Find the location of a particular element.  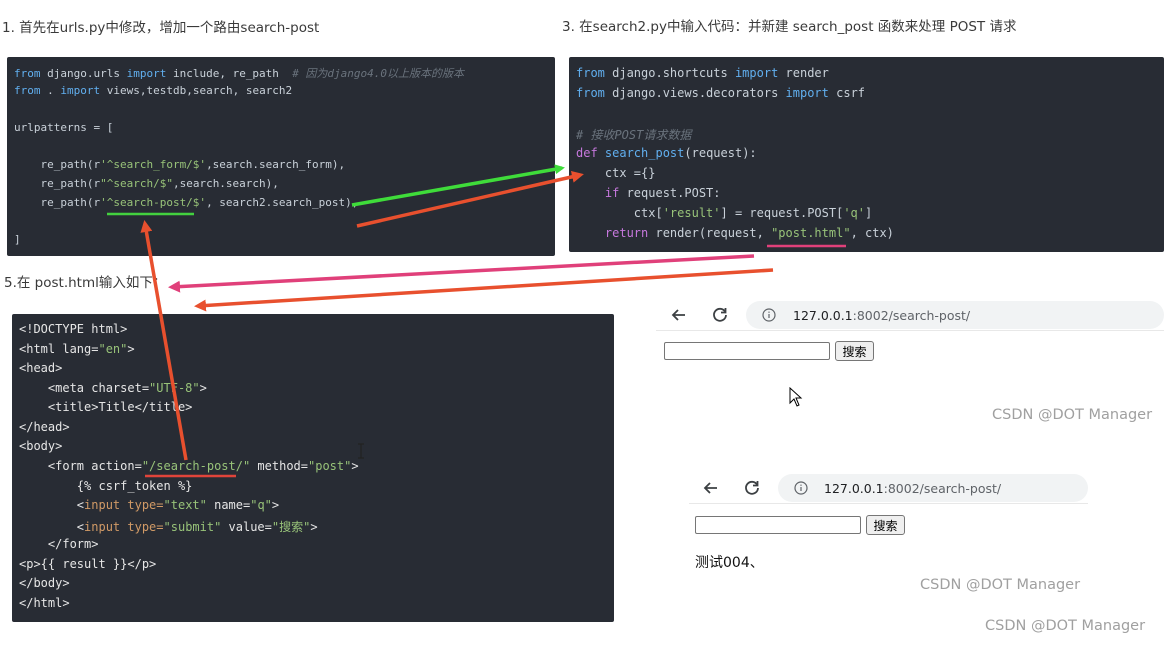

pink-arrow is located at coordinates (461, 273).